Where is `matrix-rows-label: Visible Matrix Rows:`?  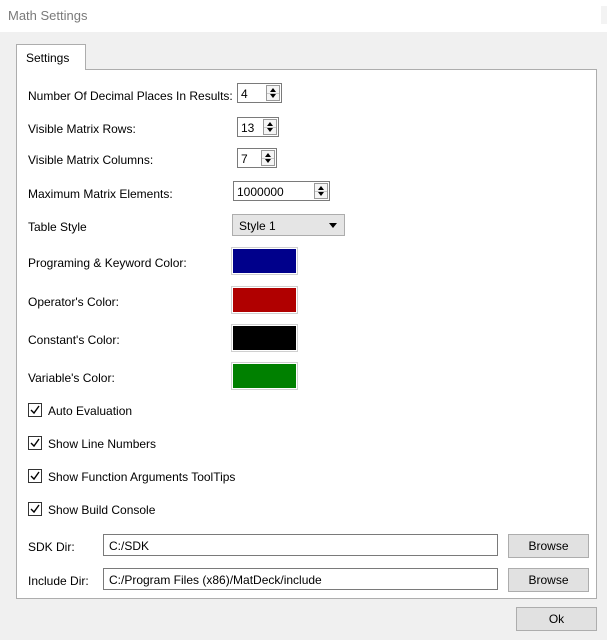 matrix-rows-label: Visible Matrix Rows: is located at coordinates (82, 129).